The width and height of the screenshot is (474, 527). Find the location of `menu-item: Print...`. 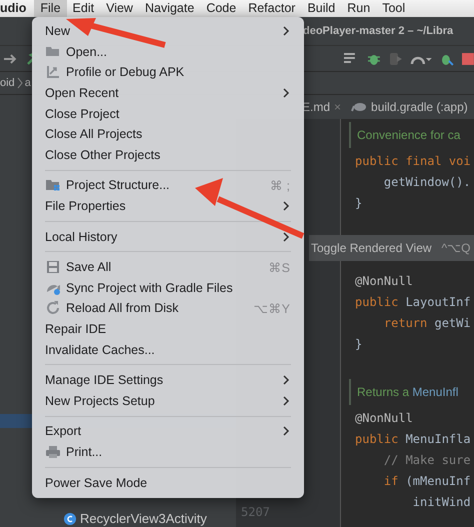

menu-item: Print... is located at coordinates (168, 452).